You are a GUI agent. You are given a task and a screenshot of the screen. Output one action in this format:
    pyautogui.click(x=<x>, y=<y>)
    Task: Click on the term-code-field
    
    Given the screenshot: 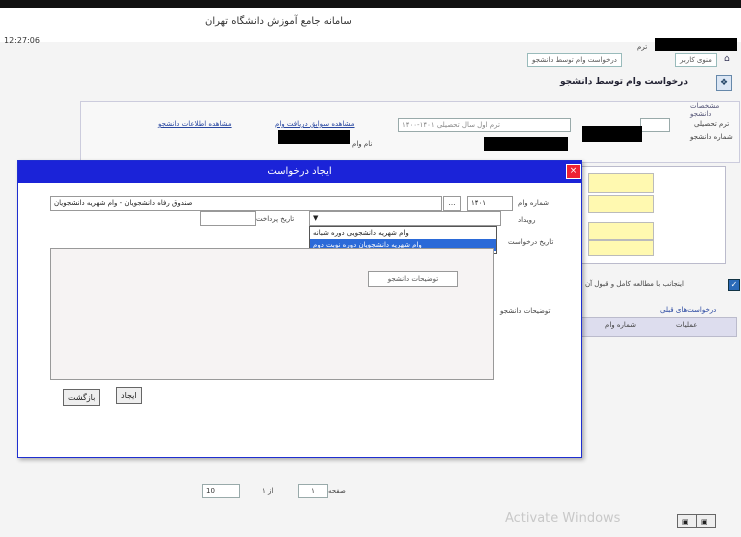 What is the action you would take?
    pyautogui.click(x=655, y=125)
    